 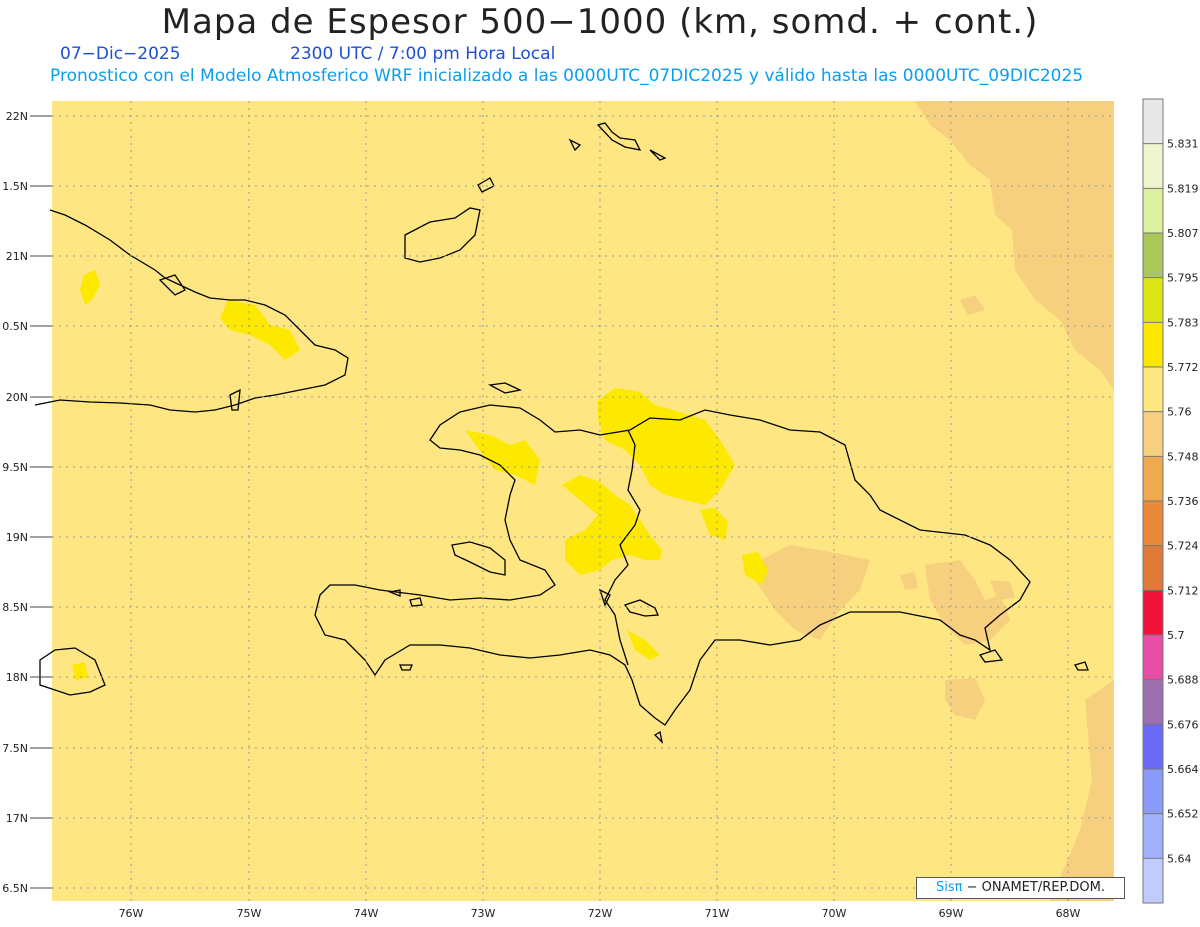 What do you see at coordinates (1183, 546) in the screenshot?
I see `colorbar-label: 5.724` at bounding box center [1183, 546].